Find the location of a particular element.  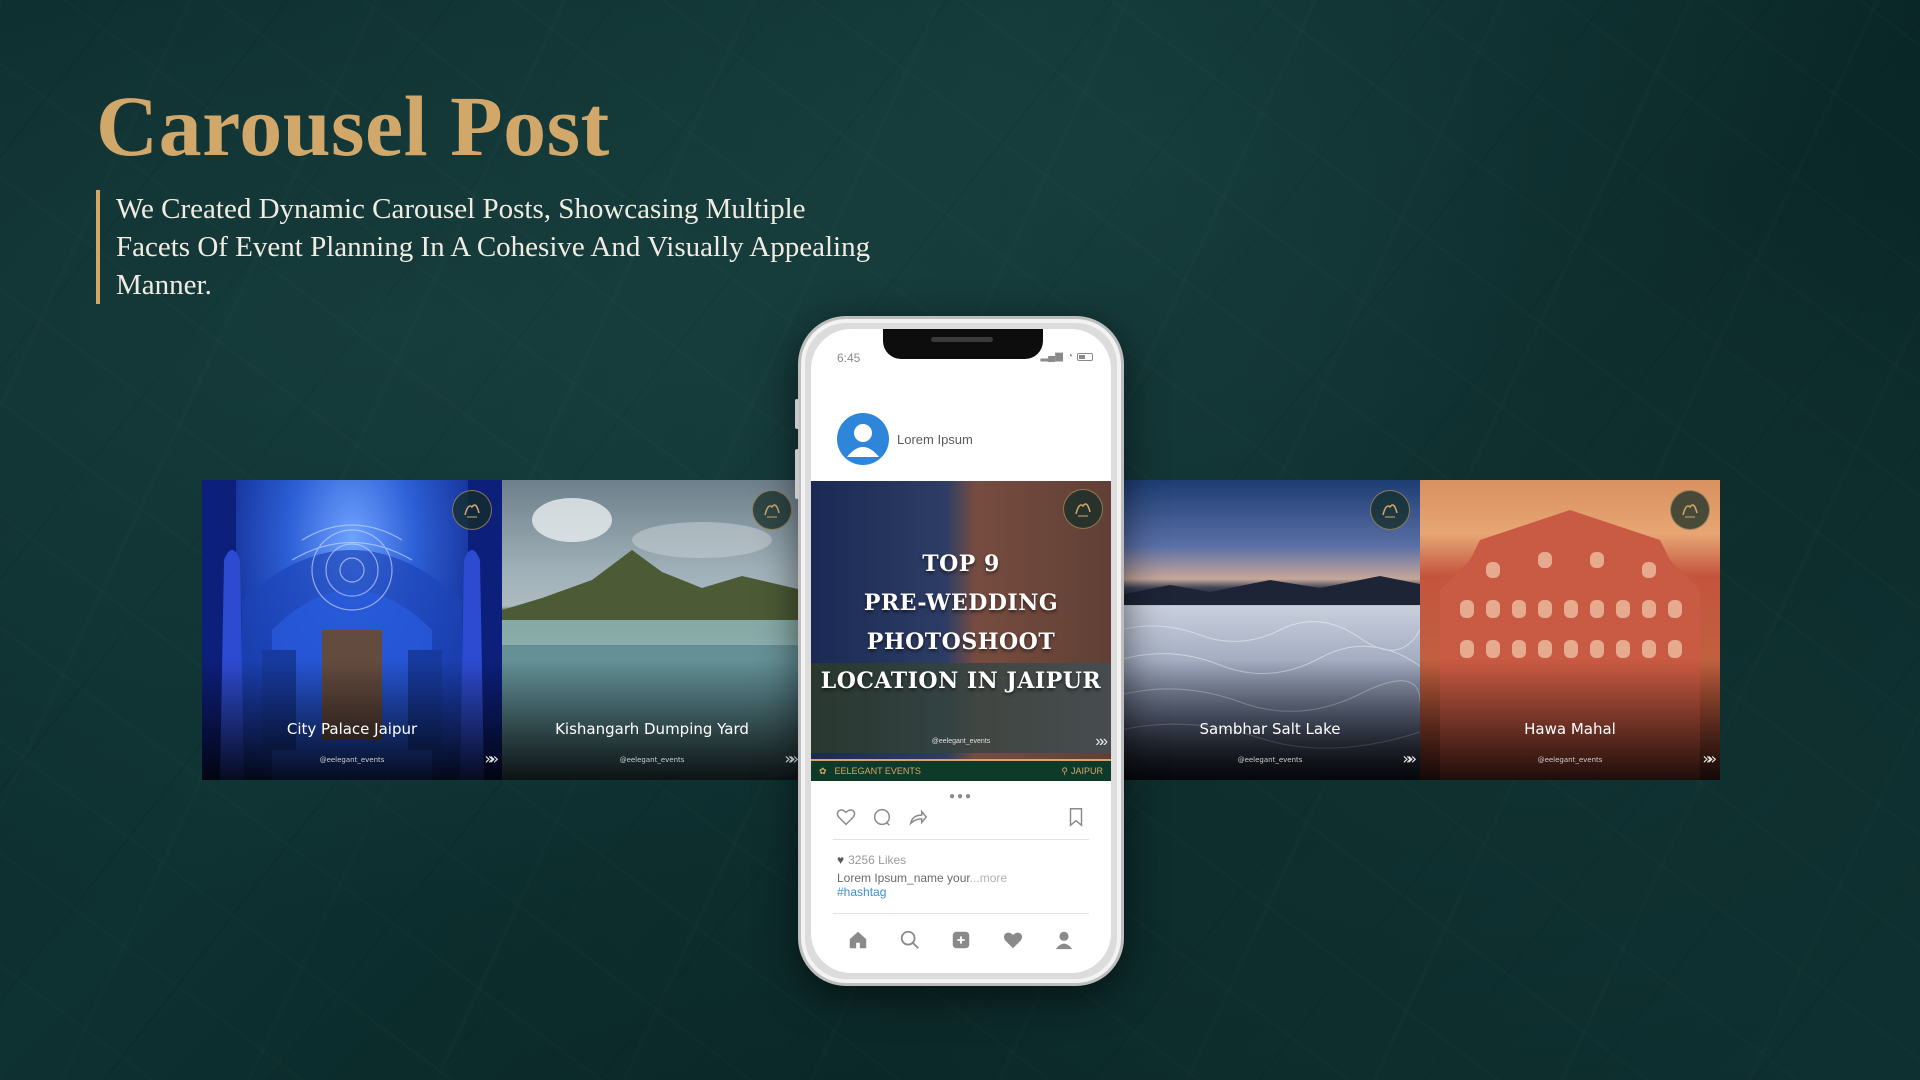

card-caption: Hawa Mahal is located at coordinates (1570, 729).